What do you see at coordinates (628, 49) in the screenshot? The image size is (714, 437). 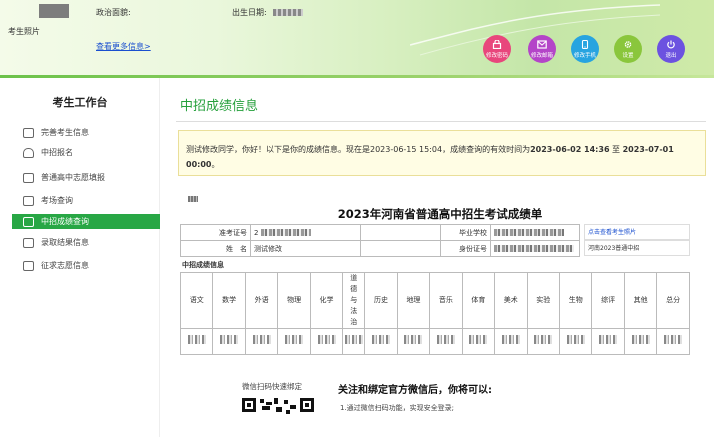 I see `settings-button: 设置` at bounding box center [628, 49].